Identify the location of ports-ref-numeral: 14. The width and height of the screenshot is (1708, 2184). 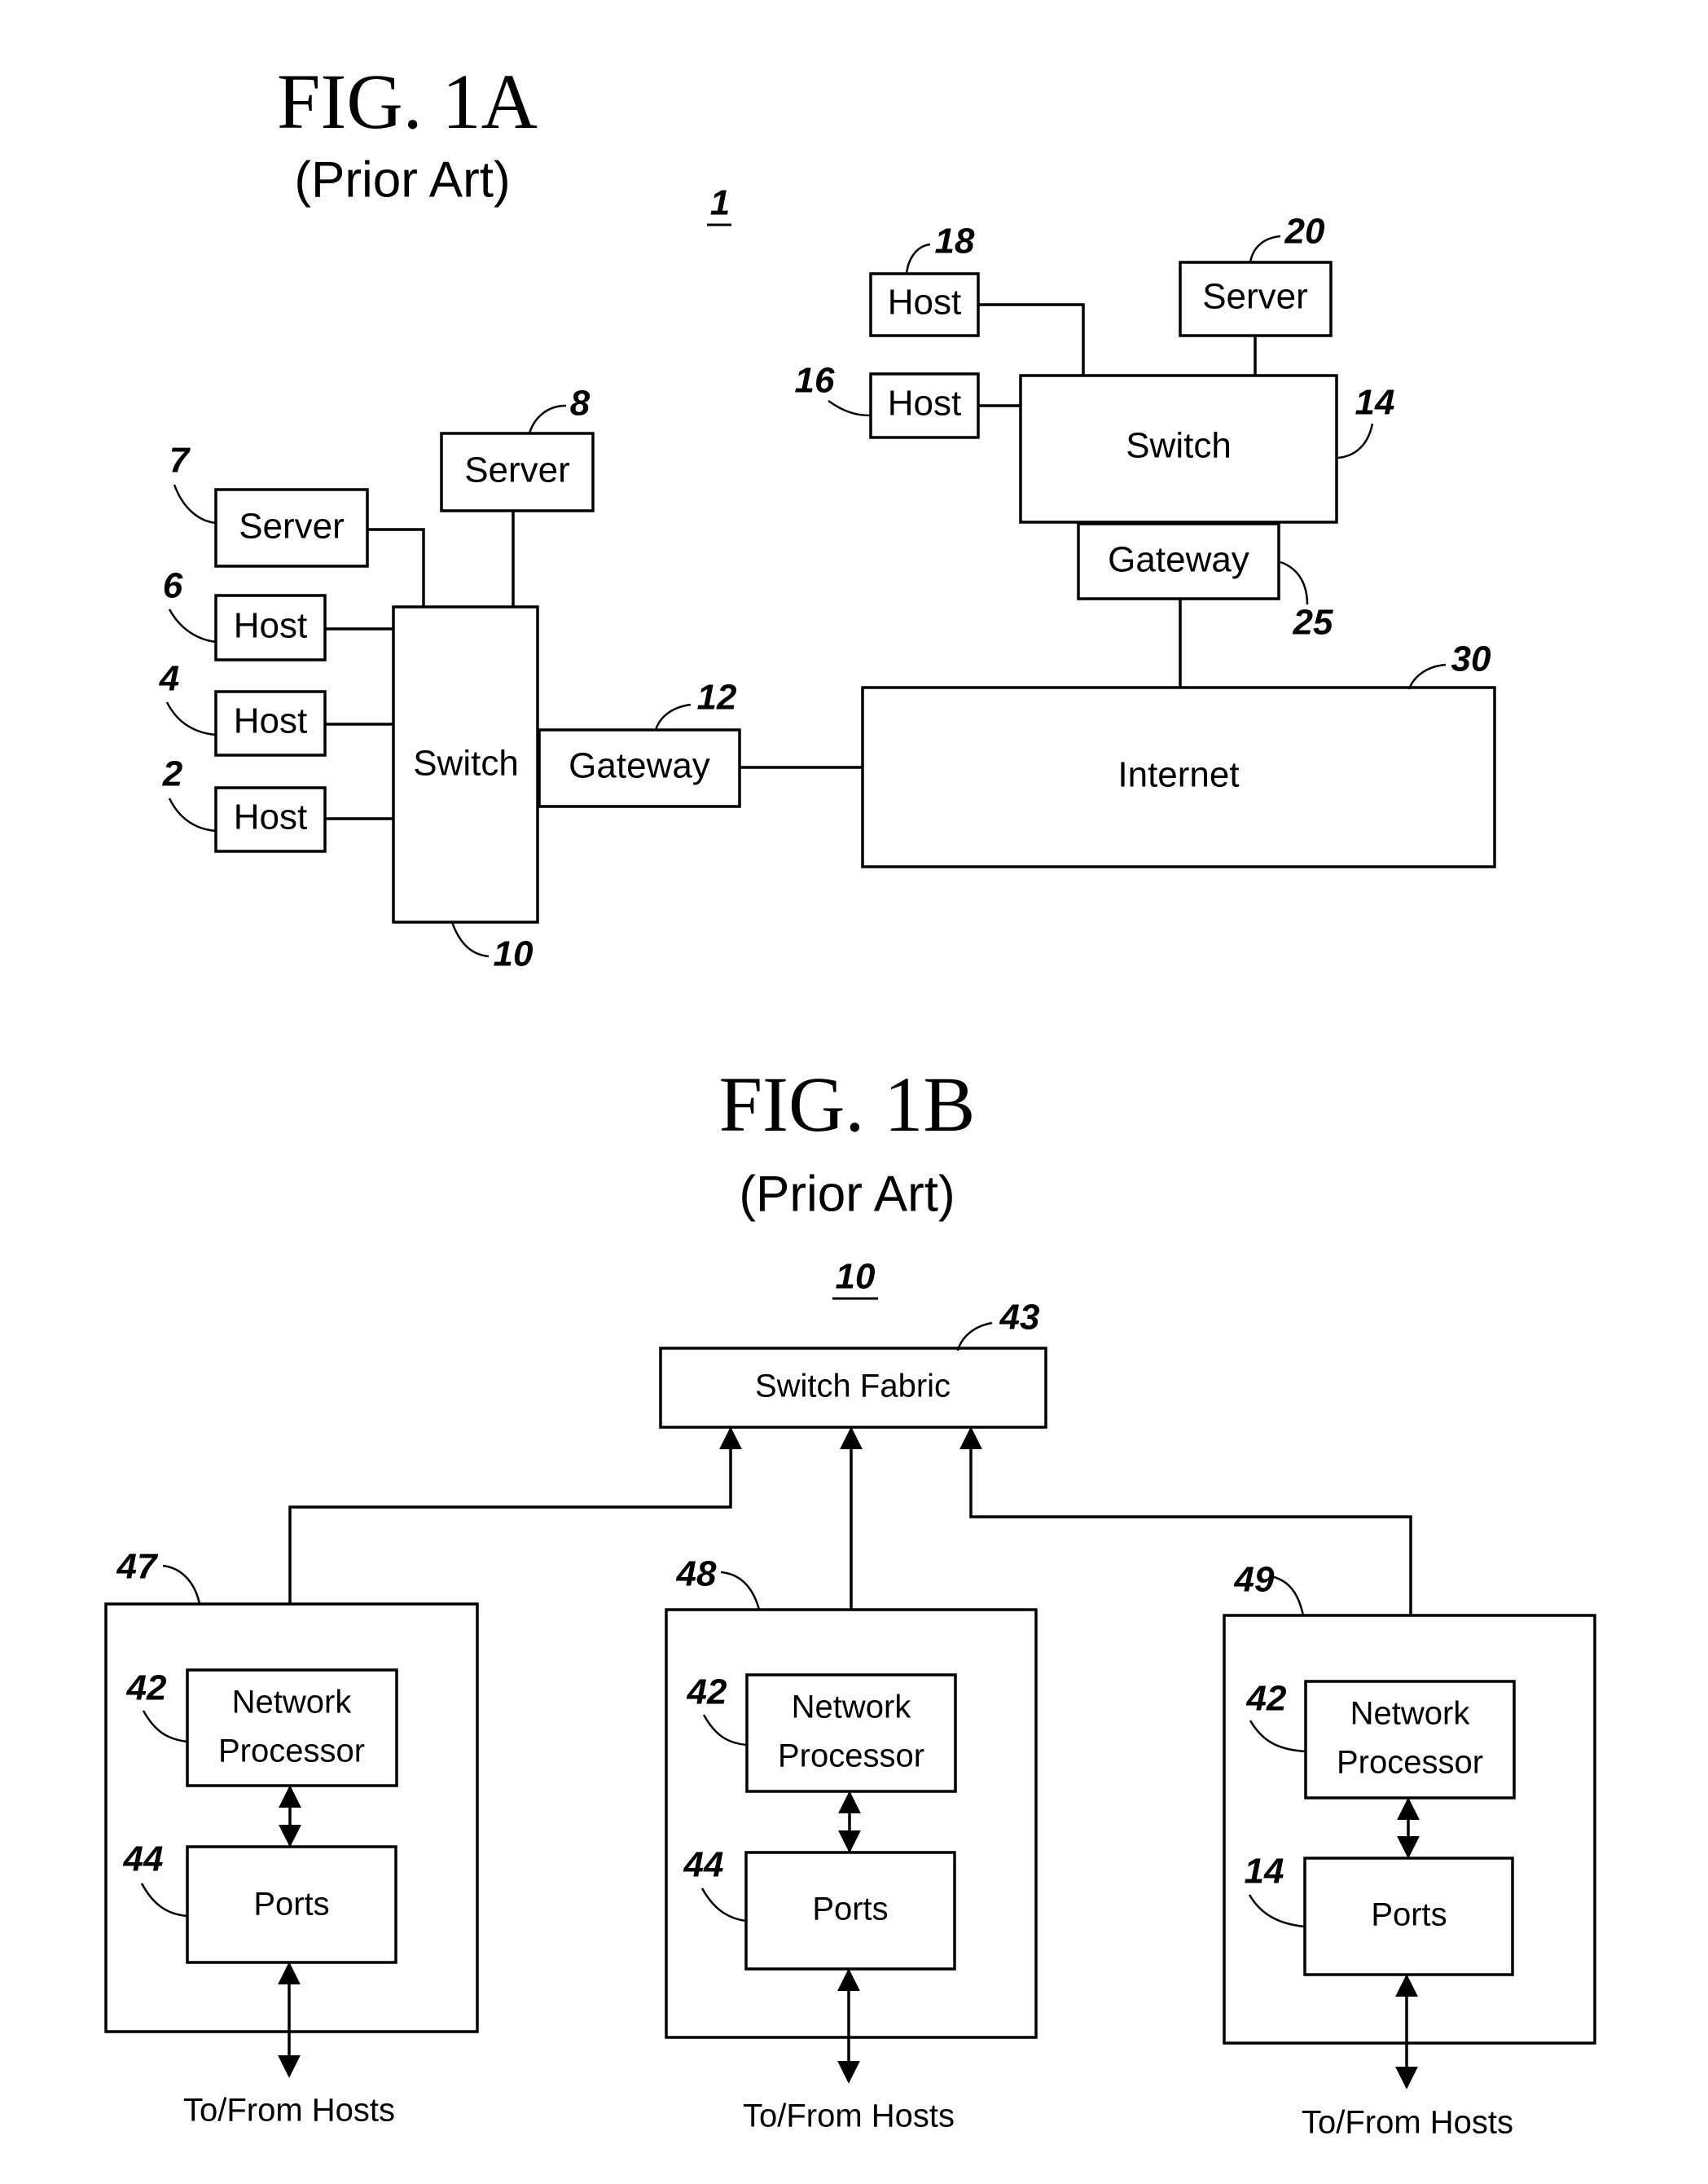
(1264, 1872).